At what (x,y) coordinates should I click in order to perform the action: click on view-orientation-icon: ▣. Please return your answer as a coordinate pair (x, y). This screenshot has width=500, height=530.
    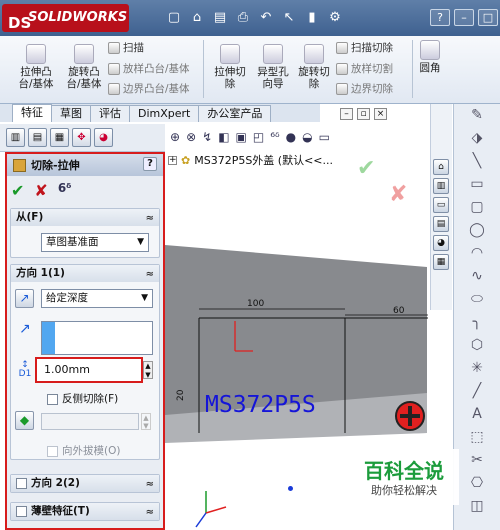
    Looking at the image, I should click on (241, 137).